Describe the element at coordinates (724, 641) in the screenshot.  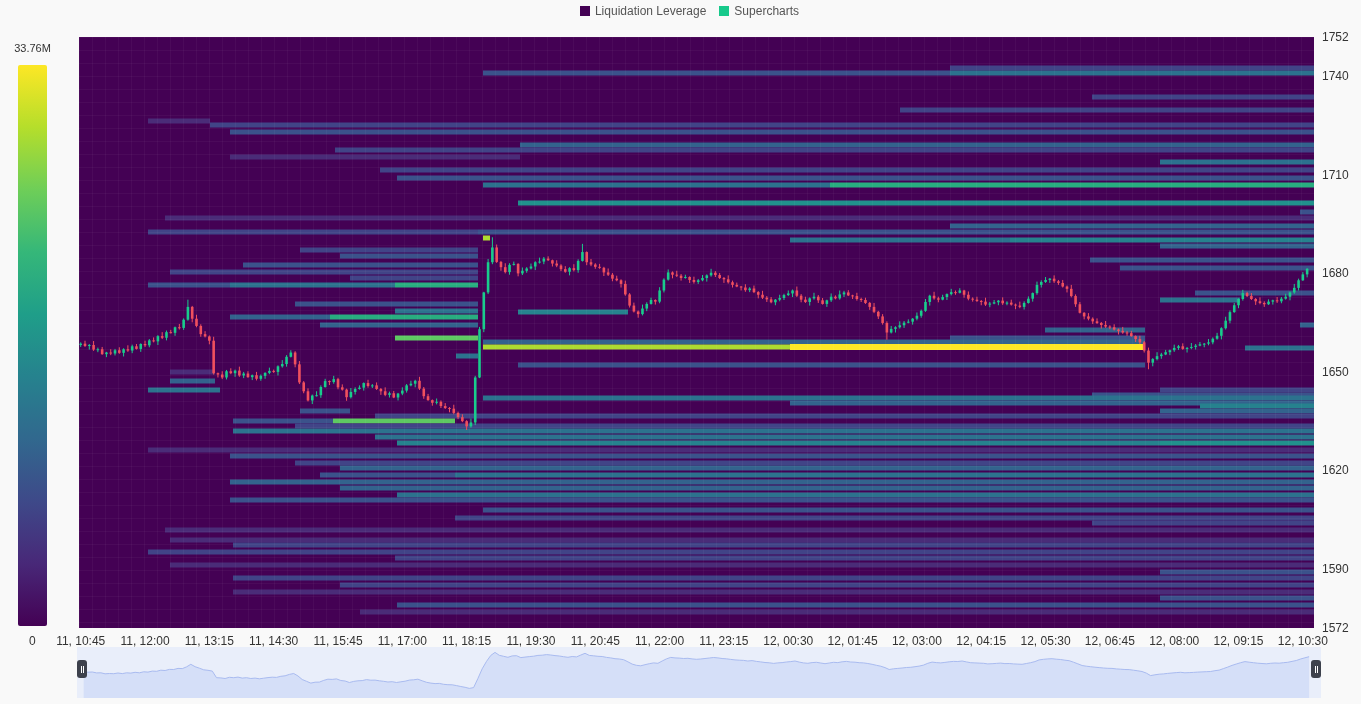
I see `time-axis-label: 11, 23:15` at that location.